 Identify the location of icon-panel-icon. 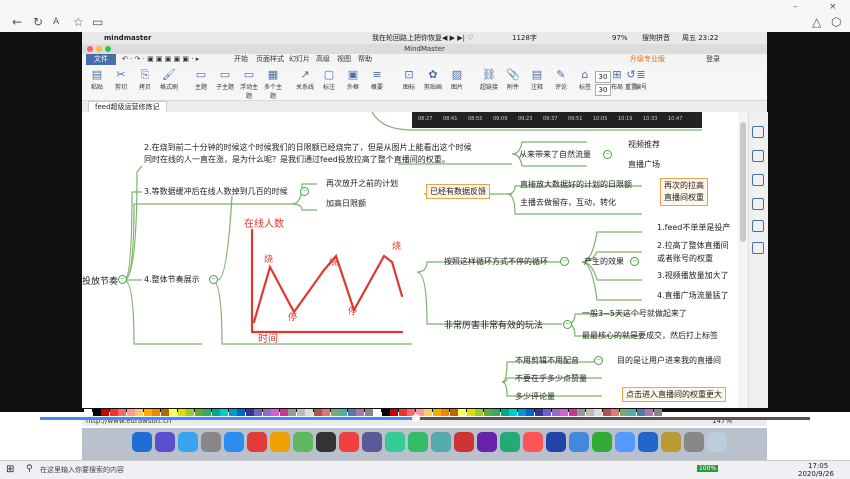
(758, 204).